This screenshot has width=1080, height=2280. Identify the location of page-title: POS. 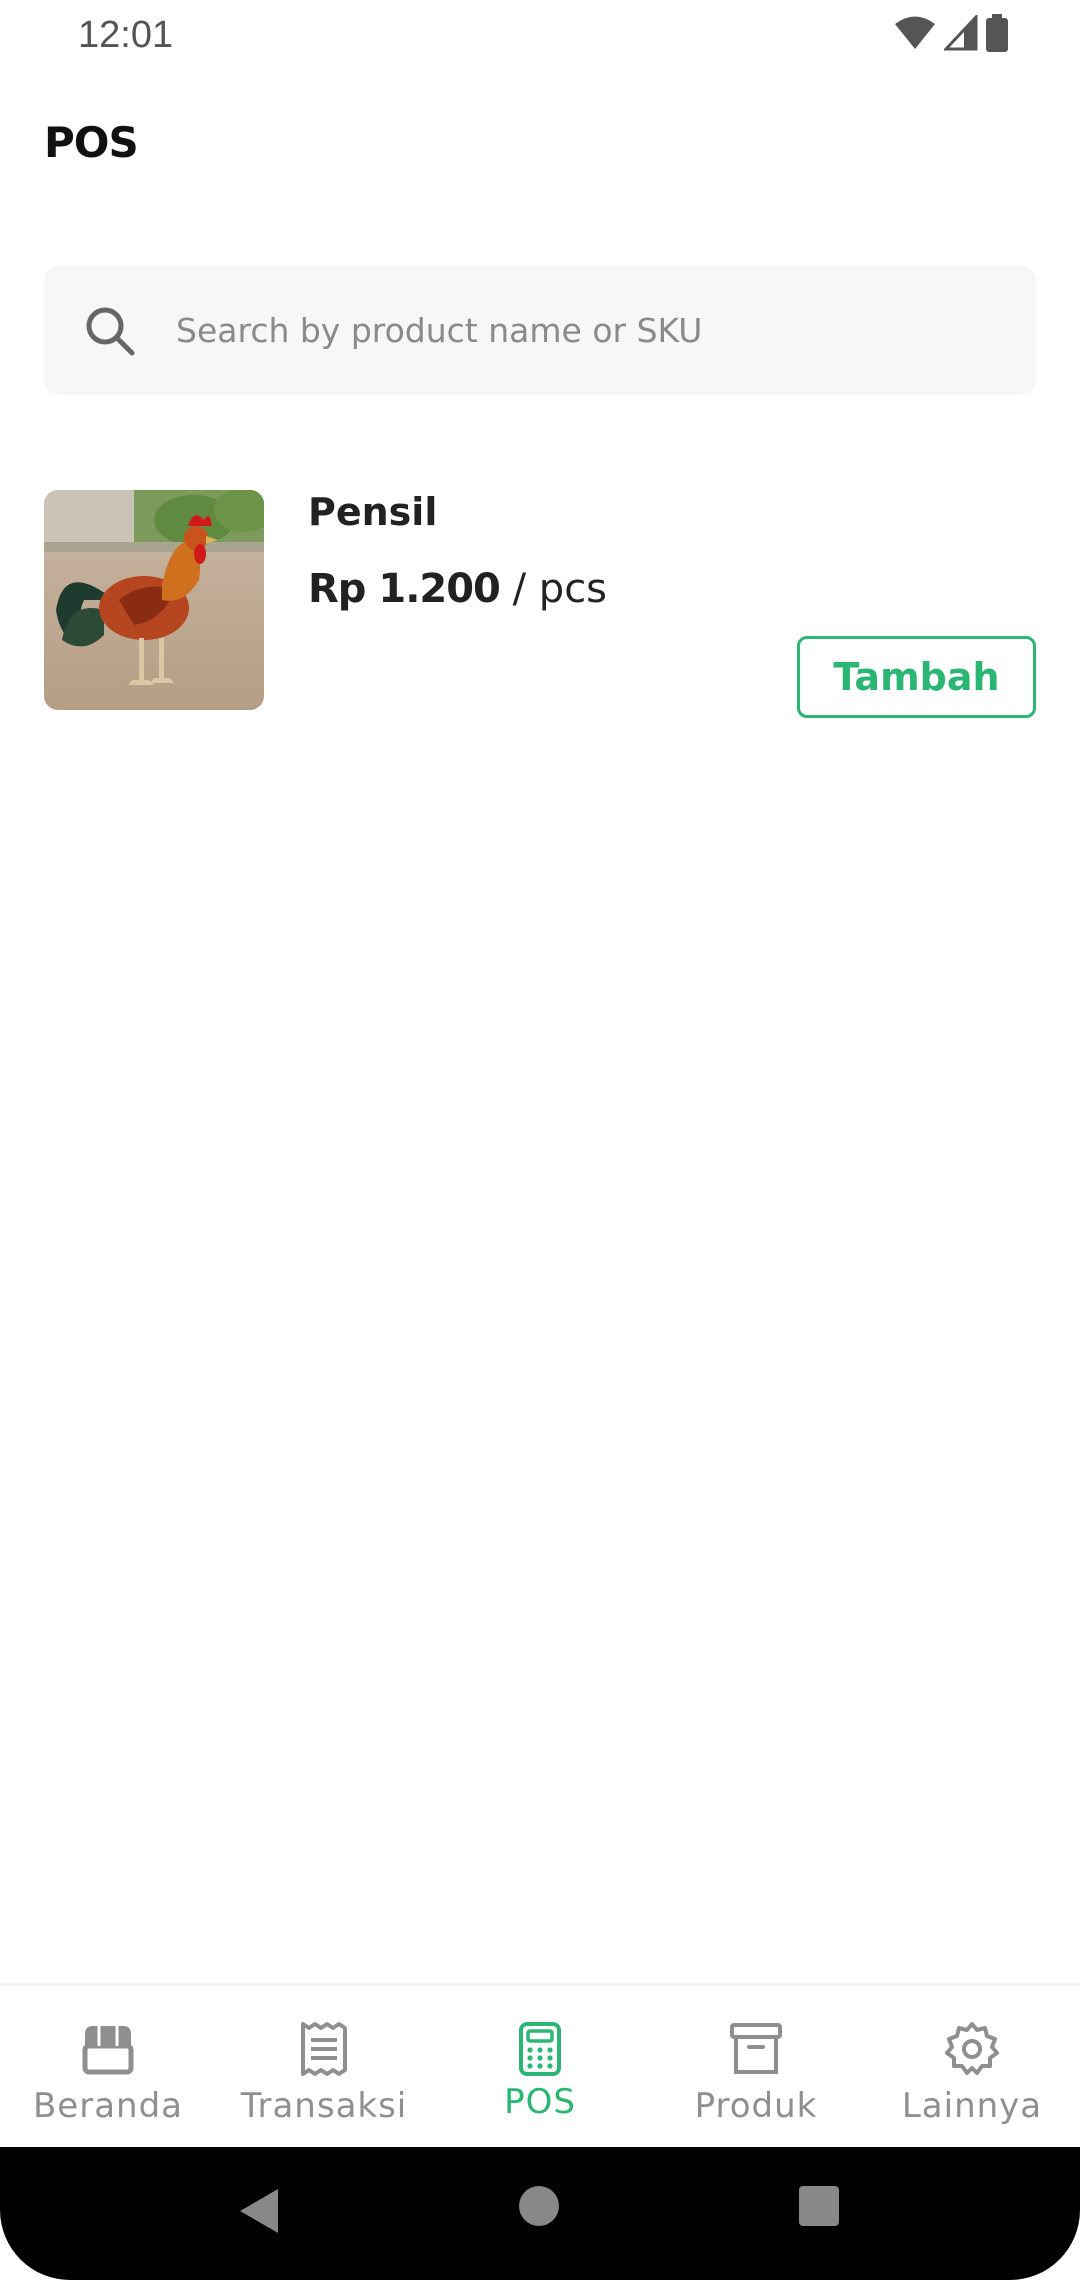
(91, 142).